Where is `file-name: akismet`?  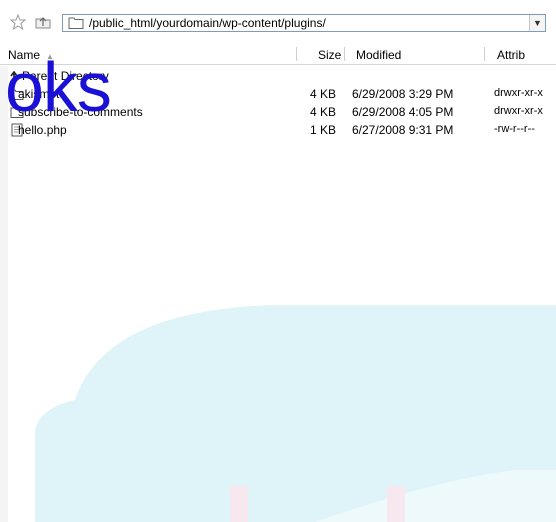 file-name: akismet is located at coordinates (39, 94).